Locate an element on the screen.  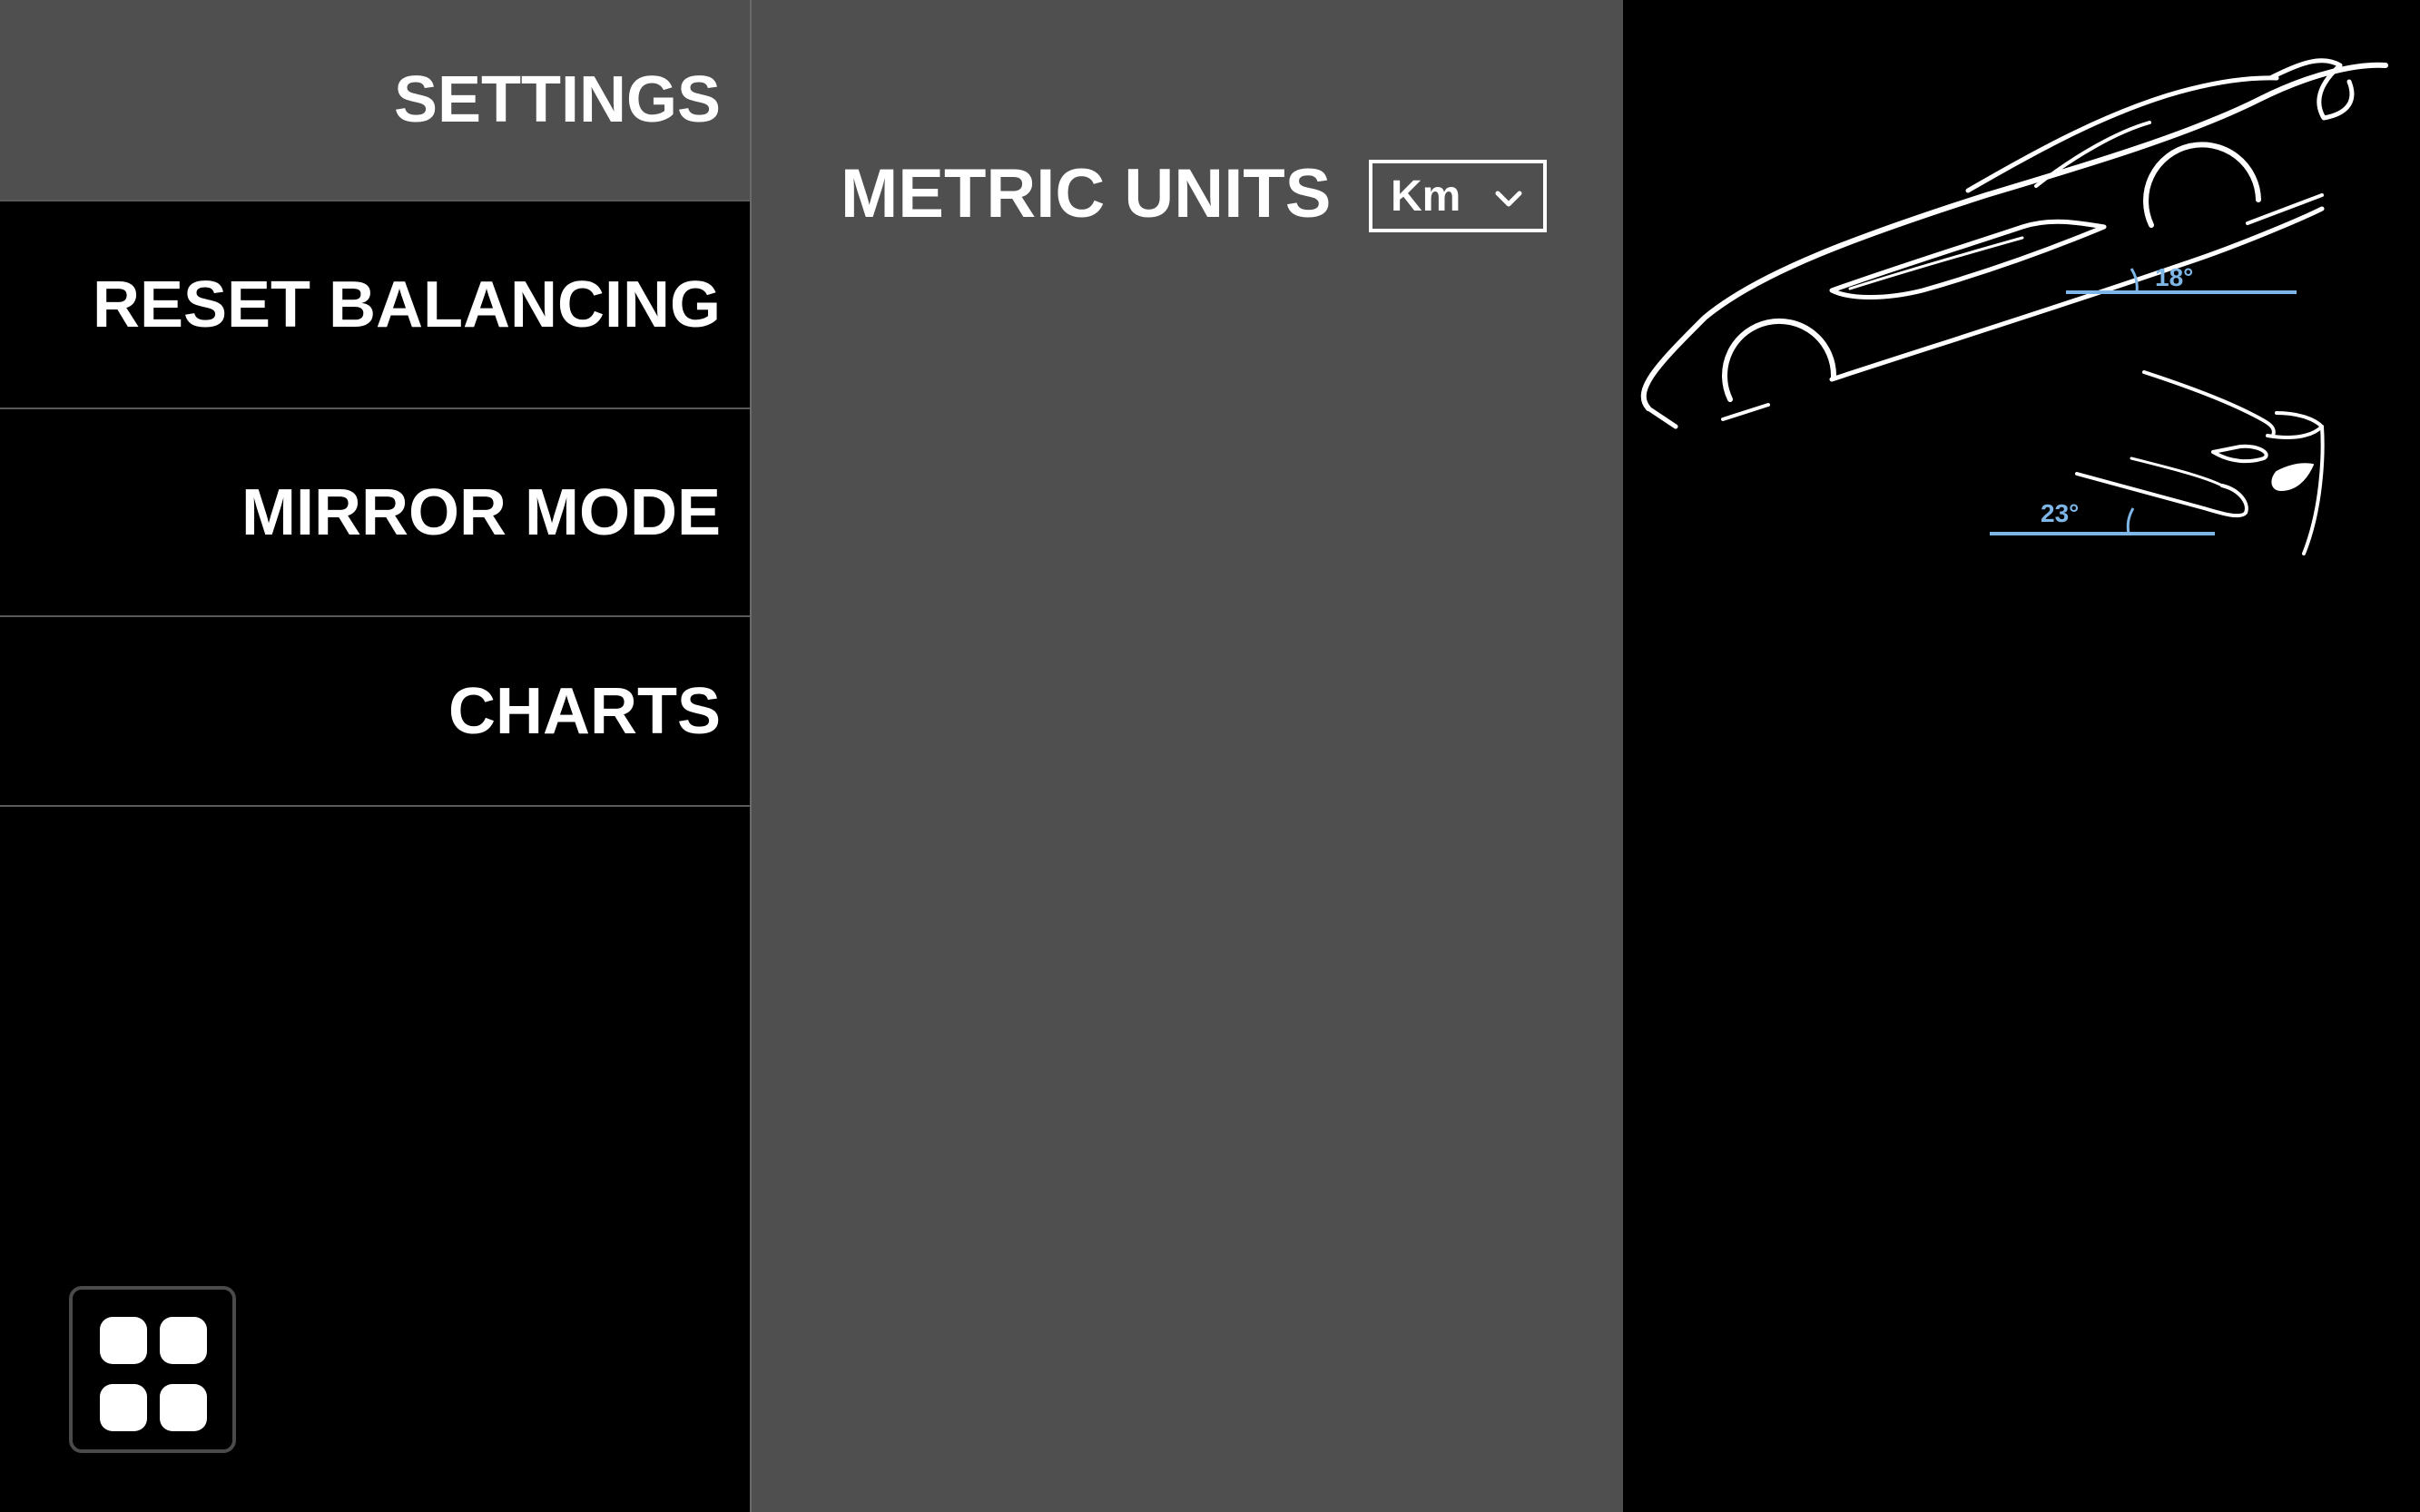
departure-angle-indicator: 23° is located at coordinates (2102, 517).